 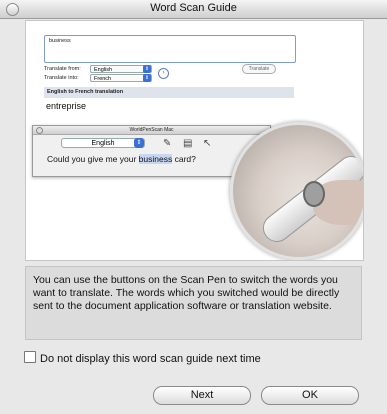 I want to click on language-value: English, so click(x=103, y=143).